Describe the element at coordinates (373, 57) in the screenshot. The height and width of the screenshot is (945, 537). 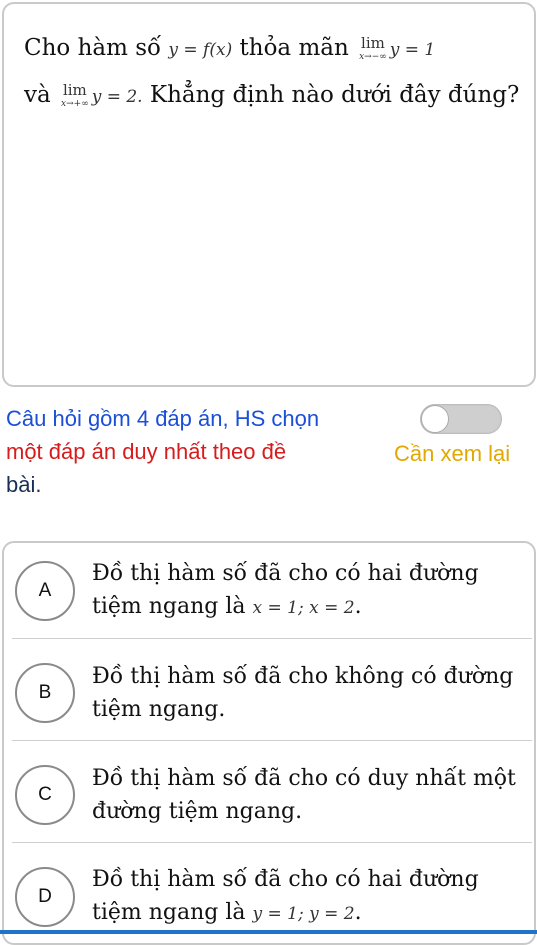
I see `lim-subscript-1: x→−∞` at that location.